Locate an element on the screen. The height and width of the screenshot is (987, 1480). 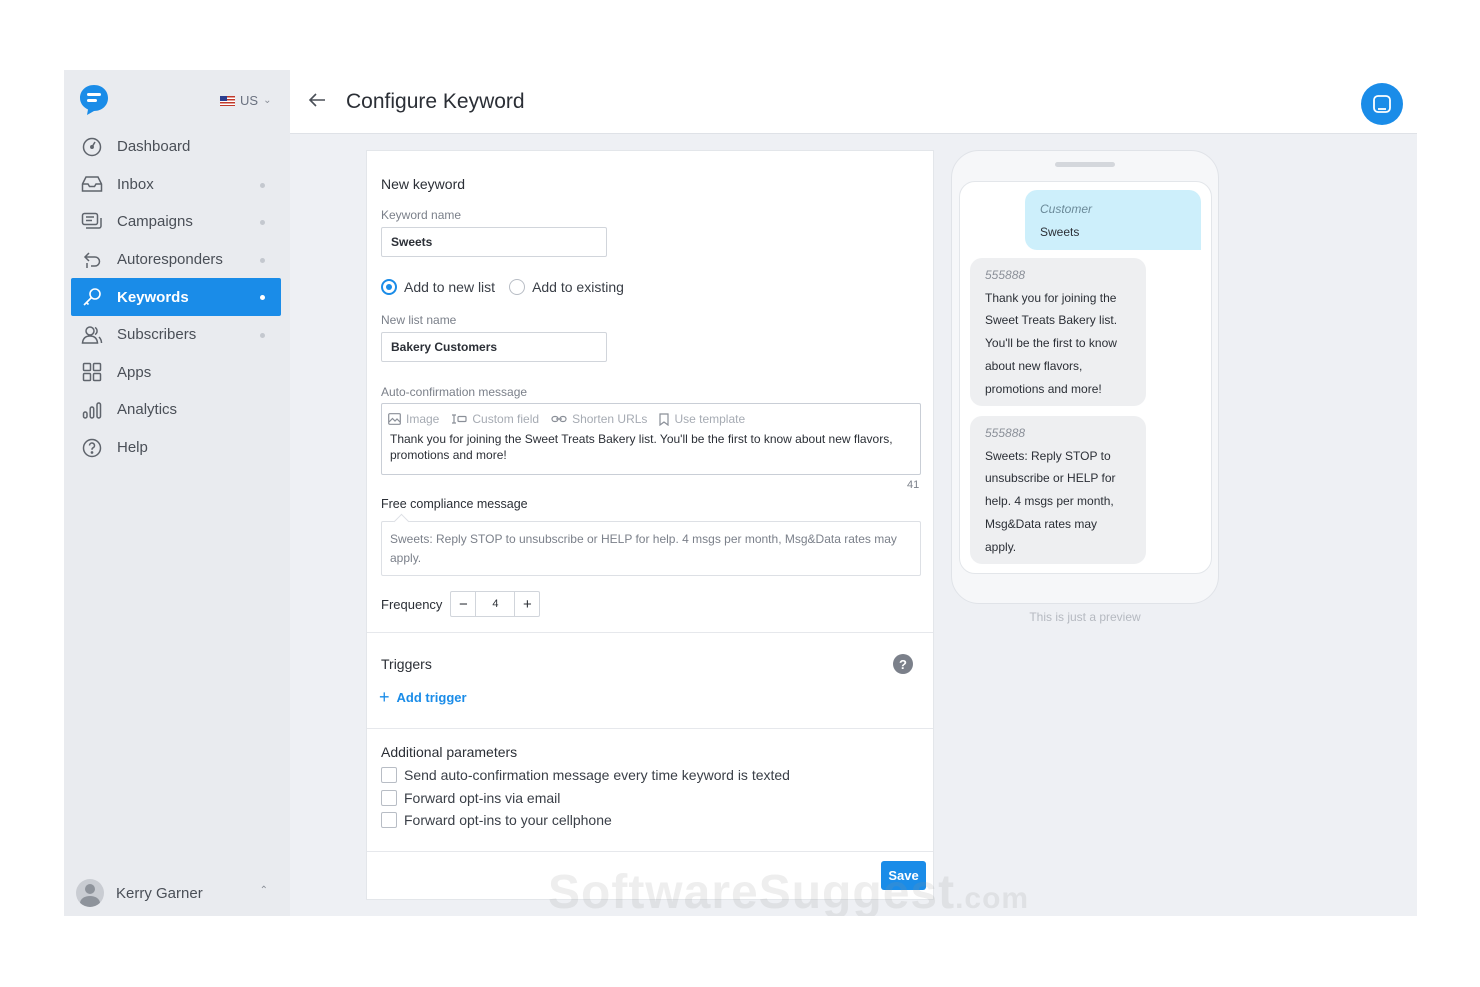
use-template-button: Use template is located at coordinates (702, 419).